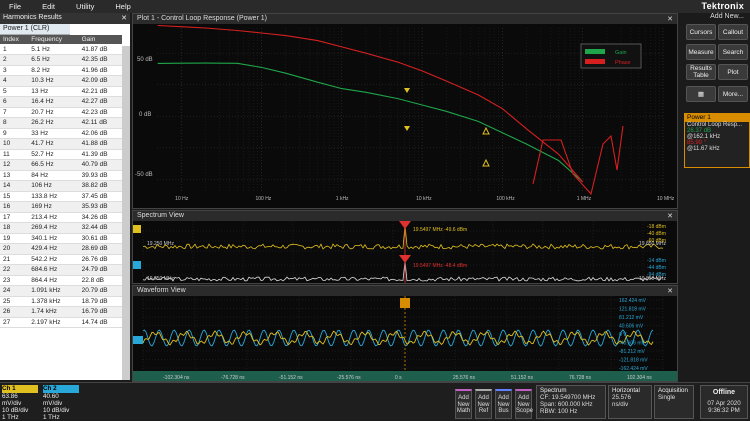 The width and height of the screenshot is (750, 421). Describe the element at coordinates (733, 52) in the screenshot. I see `search-button: Search` at that location.